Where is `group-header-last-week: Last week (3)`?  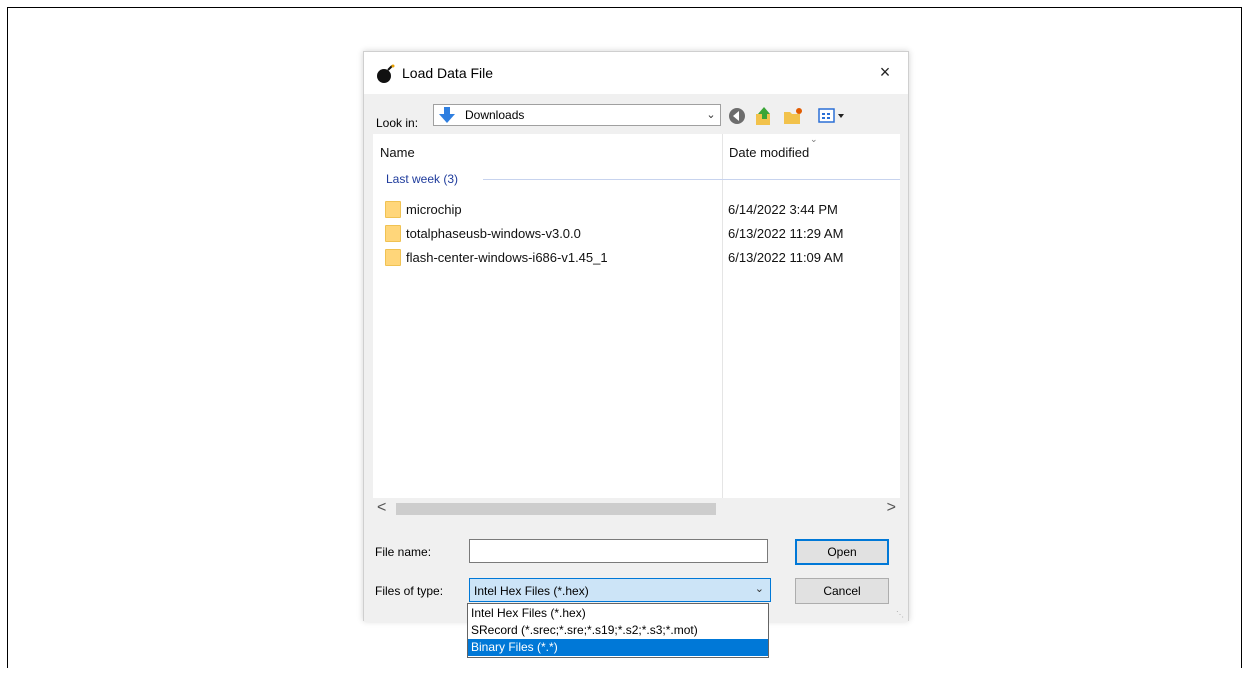 group-header-last-week: Last week (3) is located at coordinates (422, 179).